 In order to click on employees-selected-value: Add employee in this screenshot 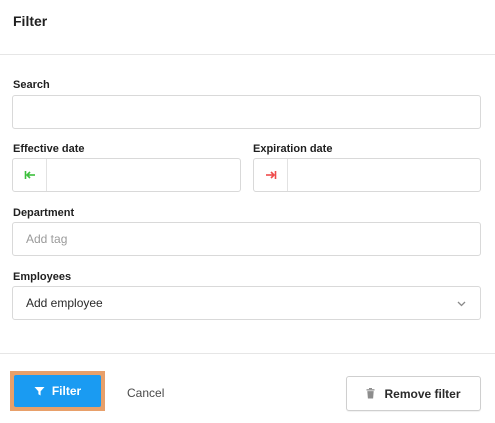, I will do `click(64, 303)`.